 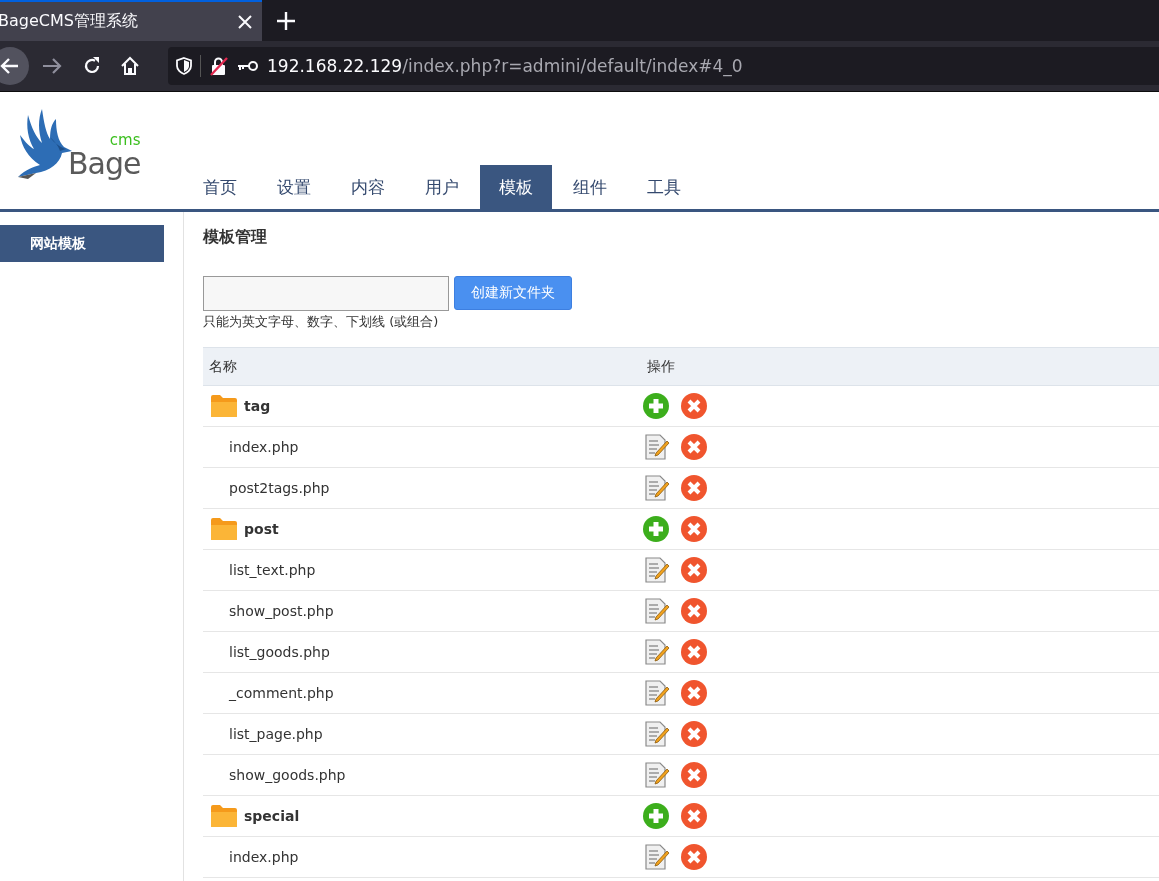 What do you see at coordinates (104, 157) in the screenshot?
I see `logo-text: cms Bage` at bounding box center [104, 157].